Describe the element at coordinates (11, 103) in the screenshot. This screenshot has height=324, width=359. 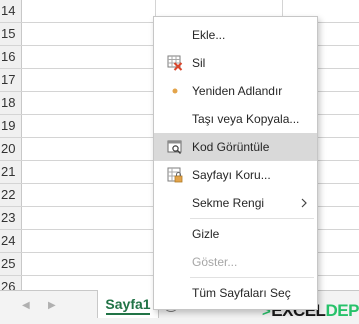
I see `row-header: 18` at that location.